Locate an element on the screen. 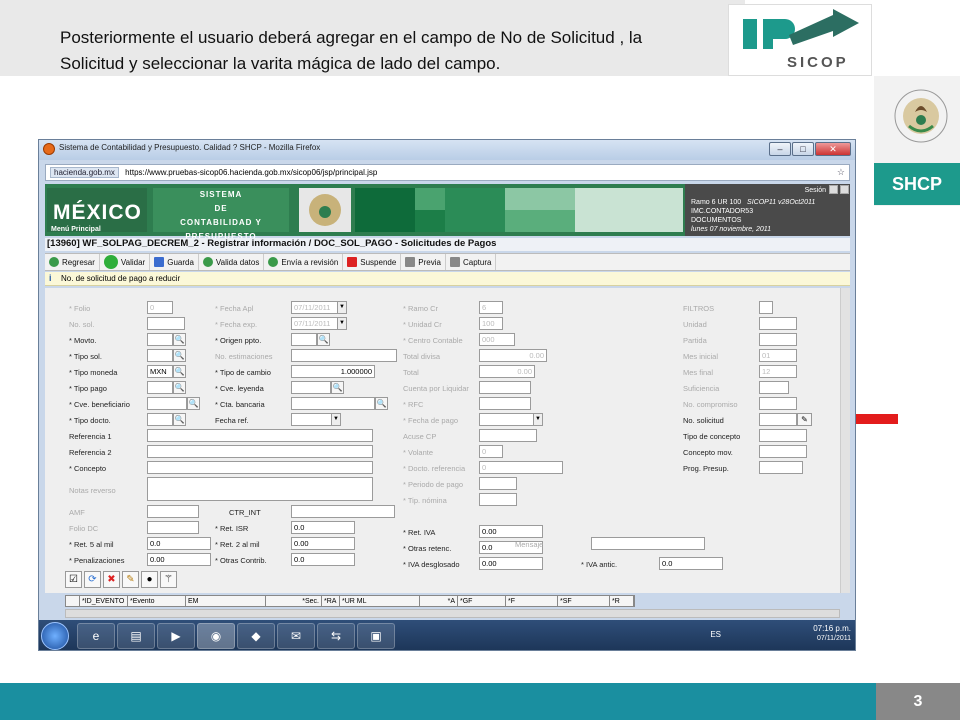 The height and width of the screenshot is (720, 960). mes-final-field: 12 is located at coordinates (778, 371).